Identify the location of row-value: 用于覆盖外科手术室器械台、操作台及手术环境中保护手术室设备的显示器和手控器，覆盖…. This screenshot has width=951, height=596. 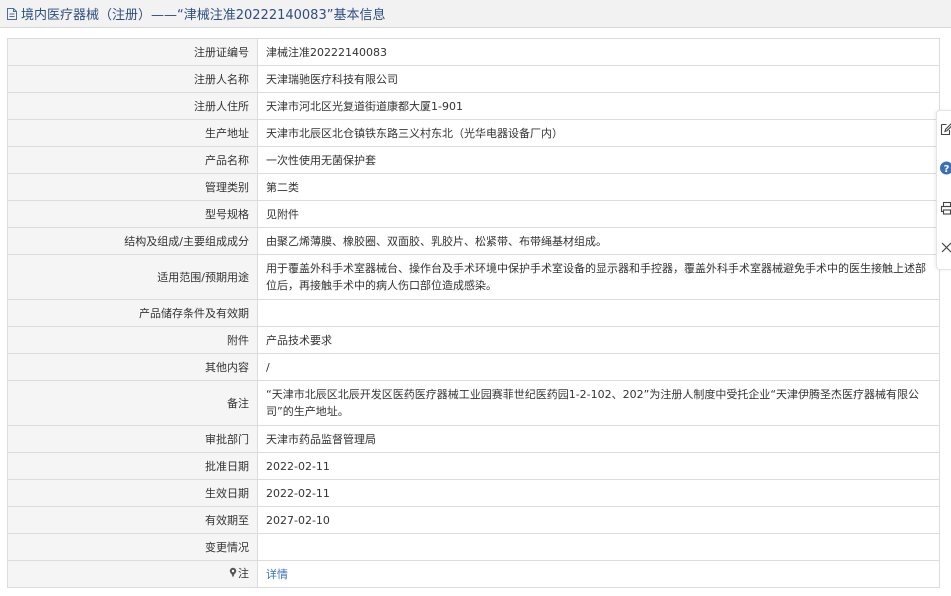
(598, 277).